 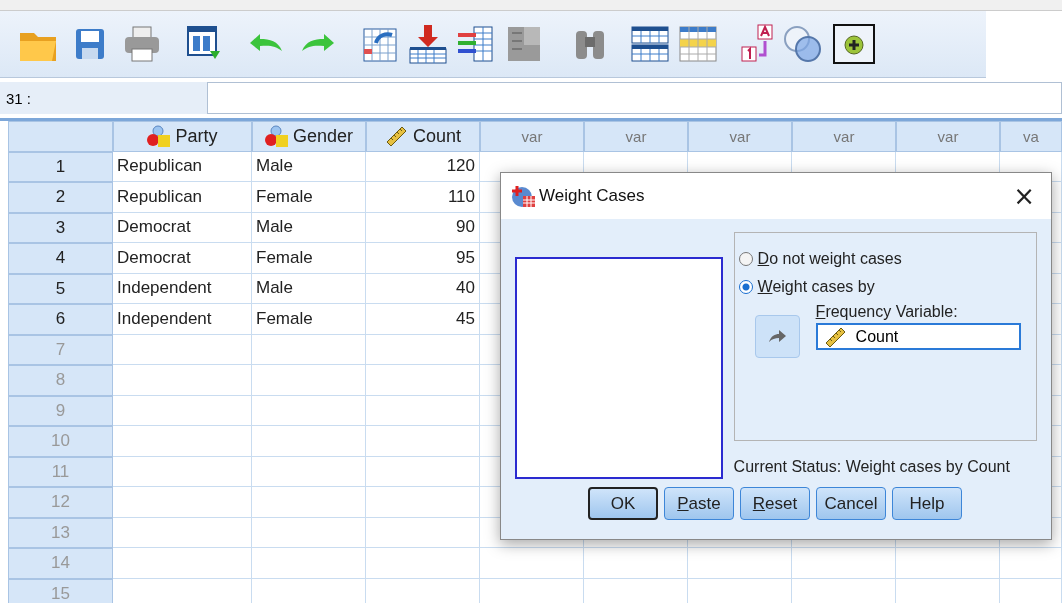 I want to click on column-header: Party, so click(x=182, y=136).